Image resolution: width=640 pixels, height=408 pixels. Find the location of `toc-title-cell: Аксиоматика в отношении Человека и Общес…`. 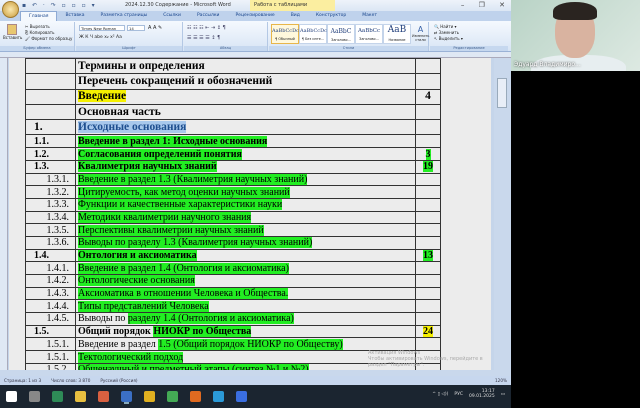

toc-title-cell: Аксиоматика в отношении Человека и Общес… is located at coordinates (245, 293).